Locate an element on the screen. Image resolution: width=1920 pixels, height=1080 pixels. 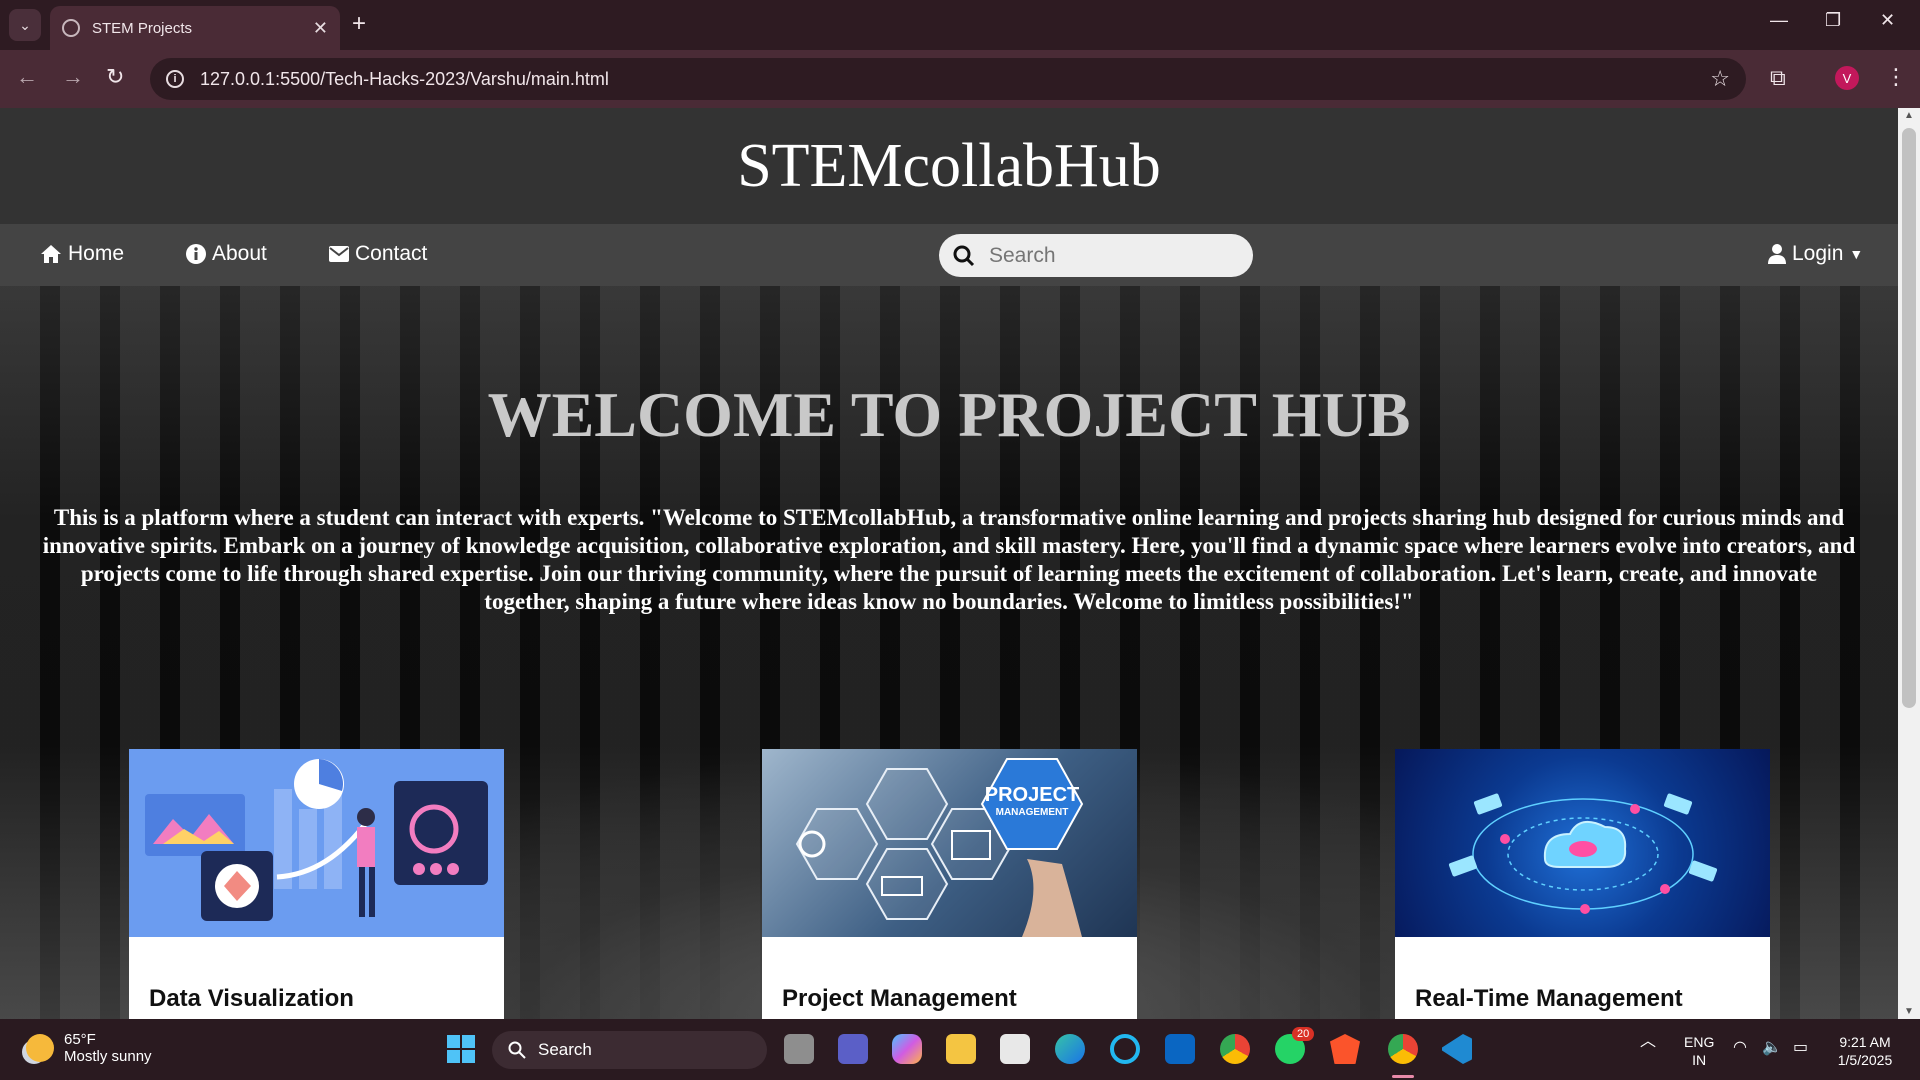
app-blue-icon is located at coordinates (1180, 1049).